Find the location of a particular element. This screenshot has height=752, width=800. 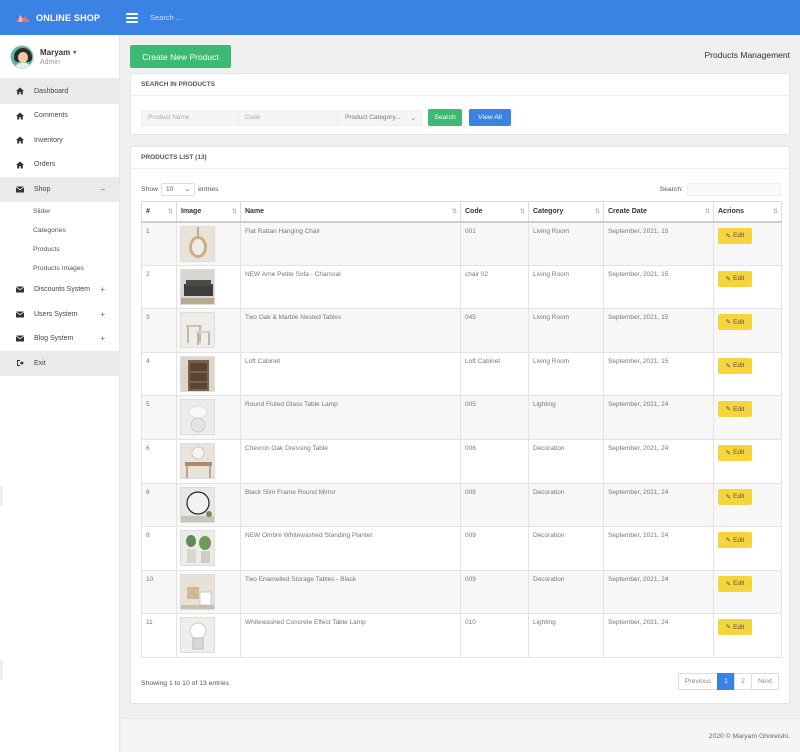

cell-category: Lighting is located at coordinates (566, 417).